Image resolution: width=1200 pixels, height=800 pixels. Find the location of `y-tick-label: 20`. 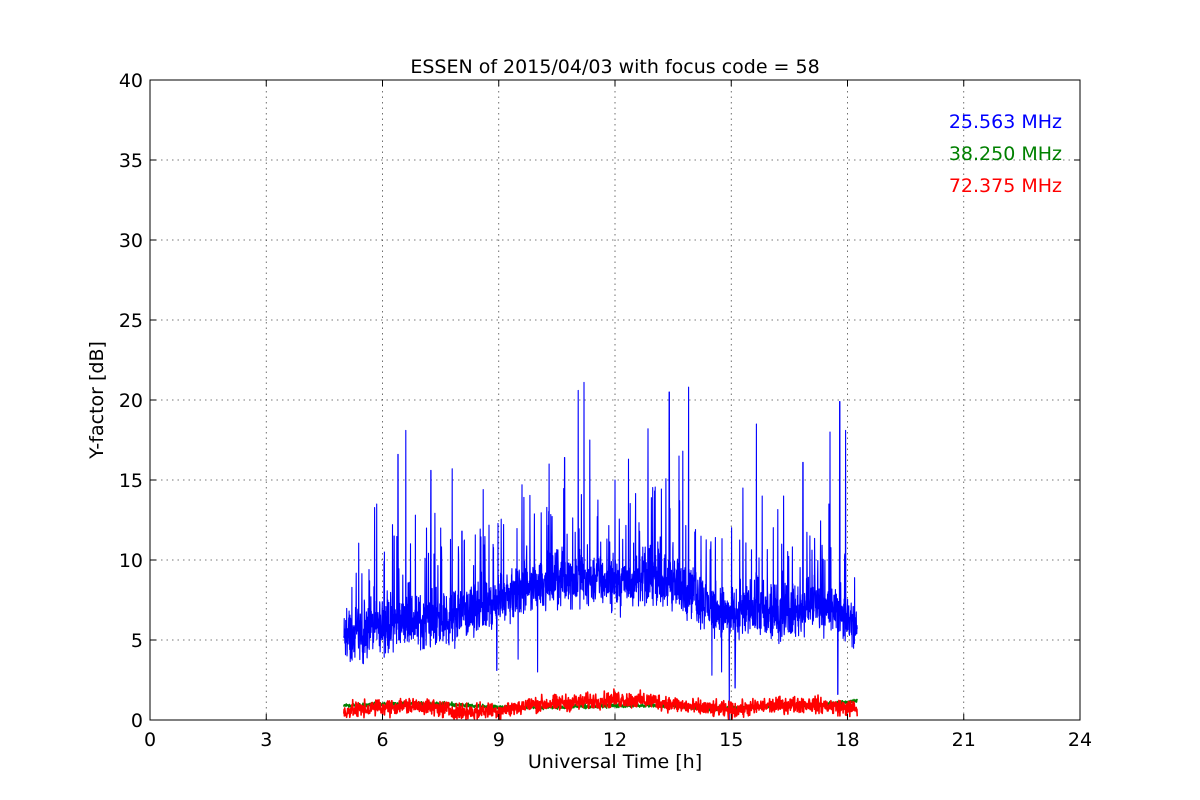

y-tick-label: 20 is located at coordinates (131, 401).